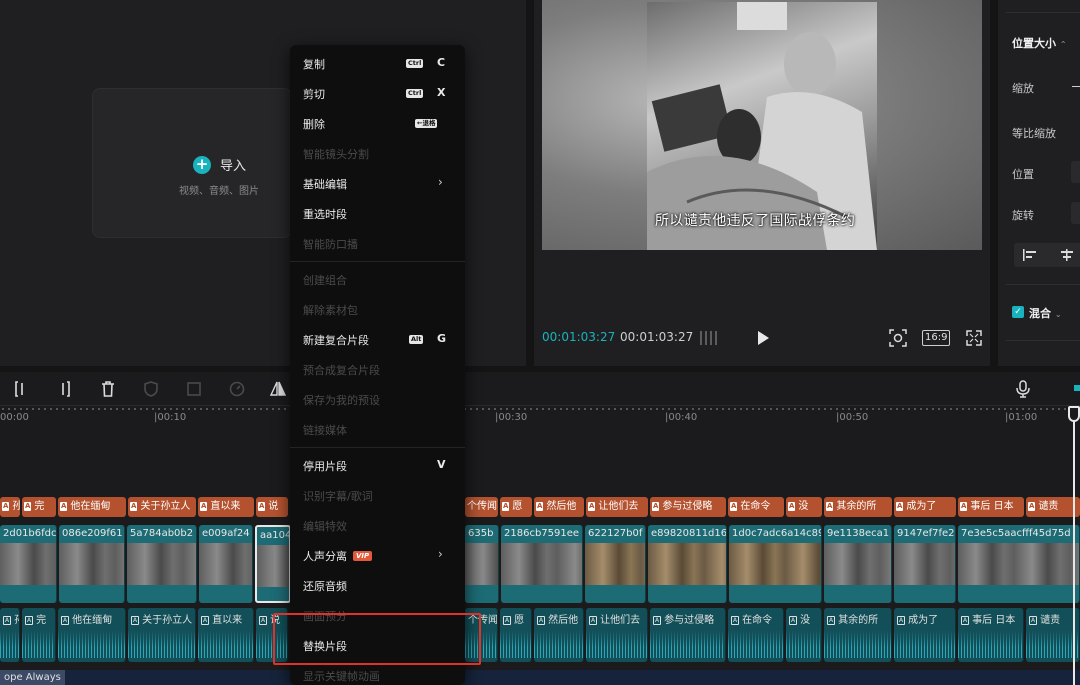  I want to click on text-clip: A孙, so click(10, 507).